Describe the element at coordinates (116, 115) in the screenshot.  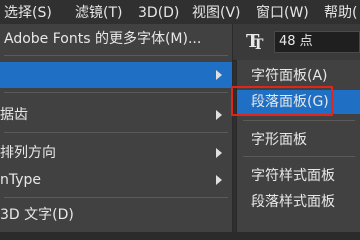
I see `menu-item-anti-alias: 据齿` at that location.